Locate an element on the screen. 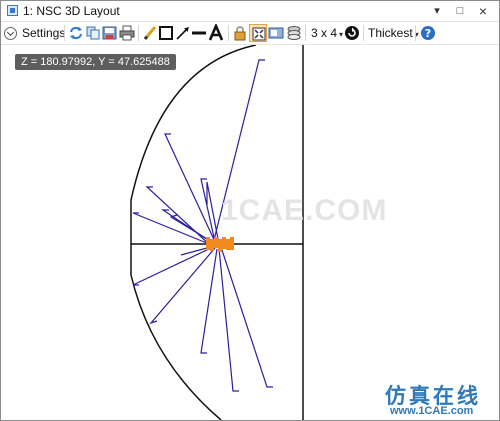 The image size is (500, 421). text-icon is located at coordinates (216, 33).